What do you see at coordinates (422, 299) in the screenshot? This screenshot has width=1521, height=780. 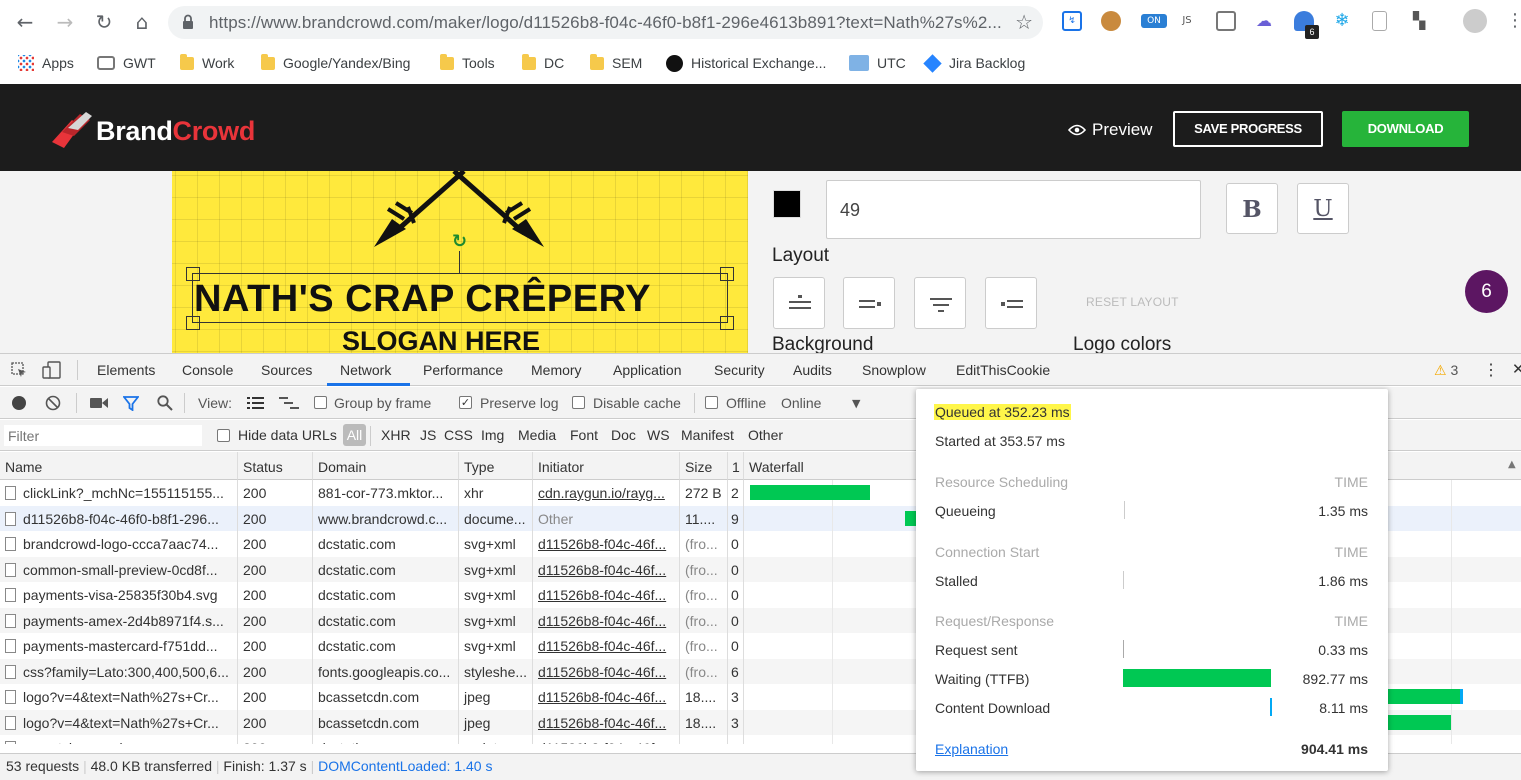 I see `logo-brand-name-text: NATH'S CRAP CRÊPERY` at bounding box center [422, 299].